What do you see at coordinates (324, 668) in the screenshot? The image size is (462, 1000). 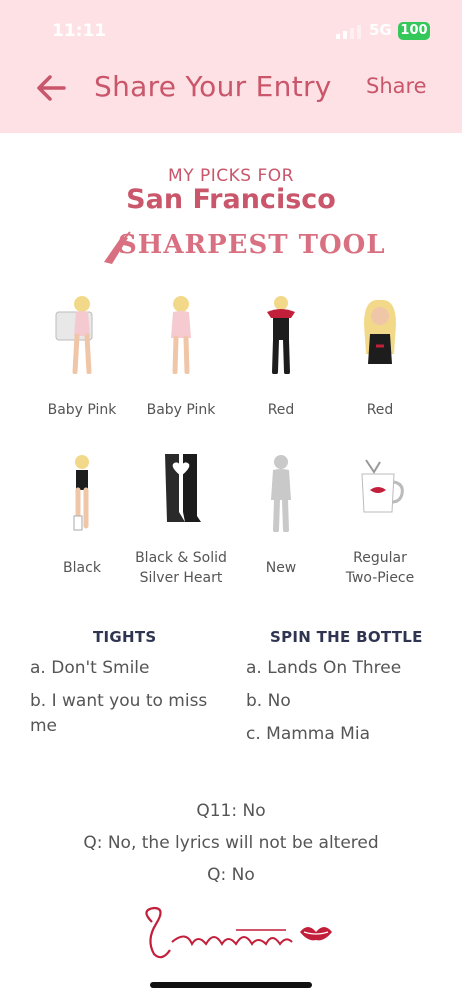 I see `spin-the-bottle-answer: a. Lands On Three` at bounding box center [324, 668].